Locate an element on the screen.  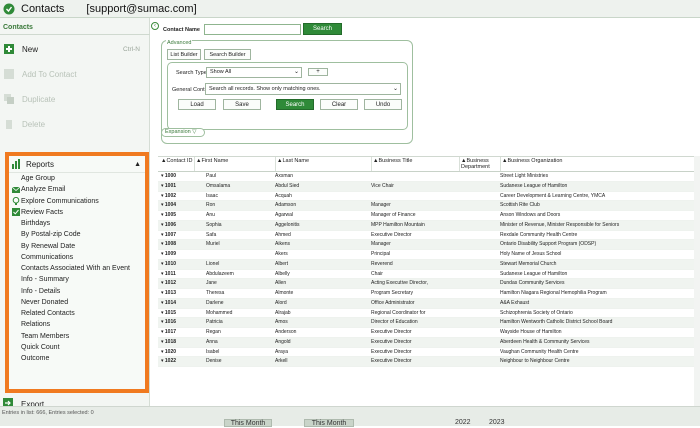
new-button: New Ctrl-N is located at coordinates (75, 49).